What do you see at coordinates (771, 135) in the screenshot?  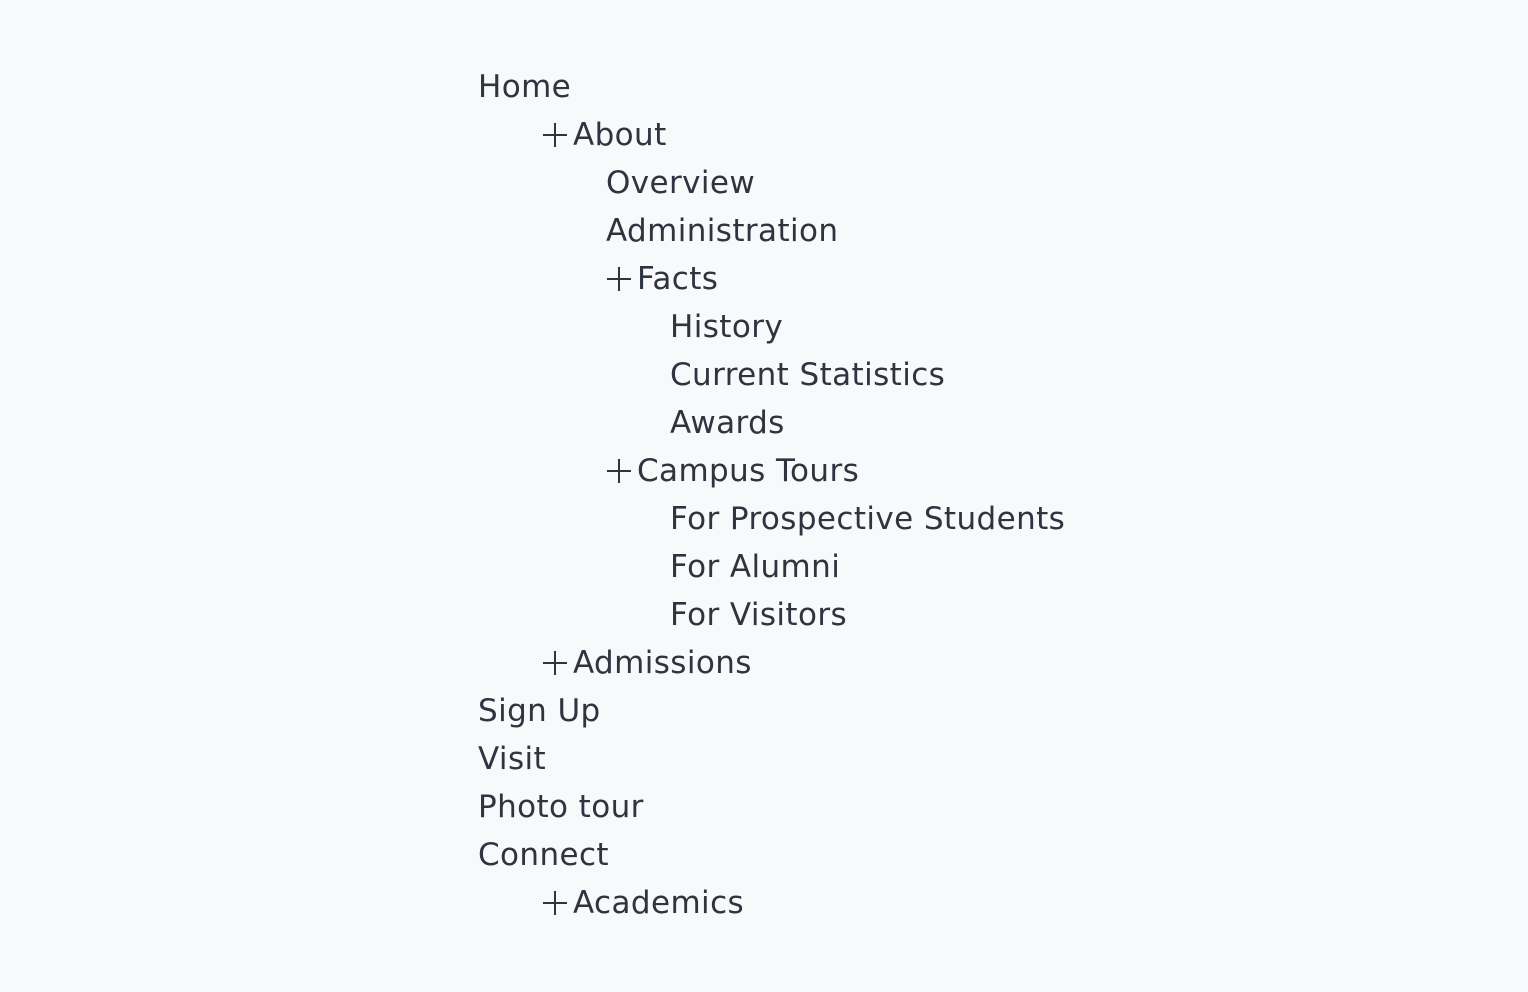 I see `nav-item-about: About` at bounding box center [771, 135].